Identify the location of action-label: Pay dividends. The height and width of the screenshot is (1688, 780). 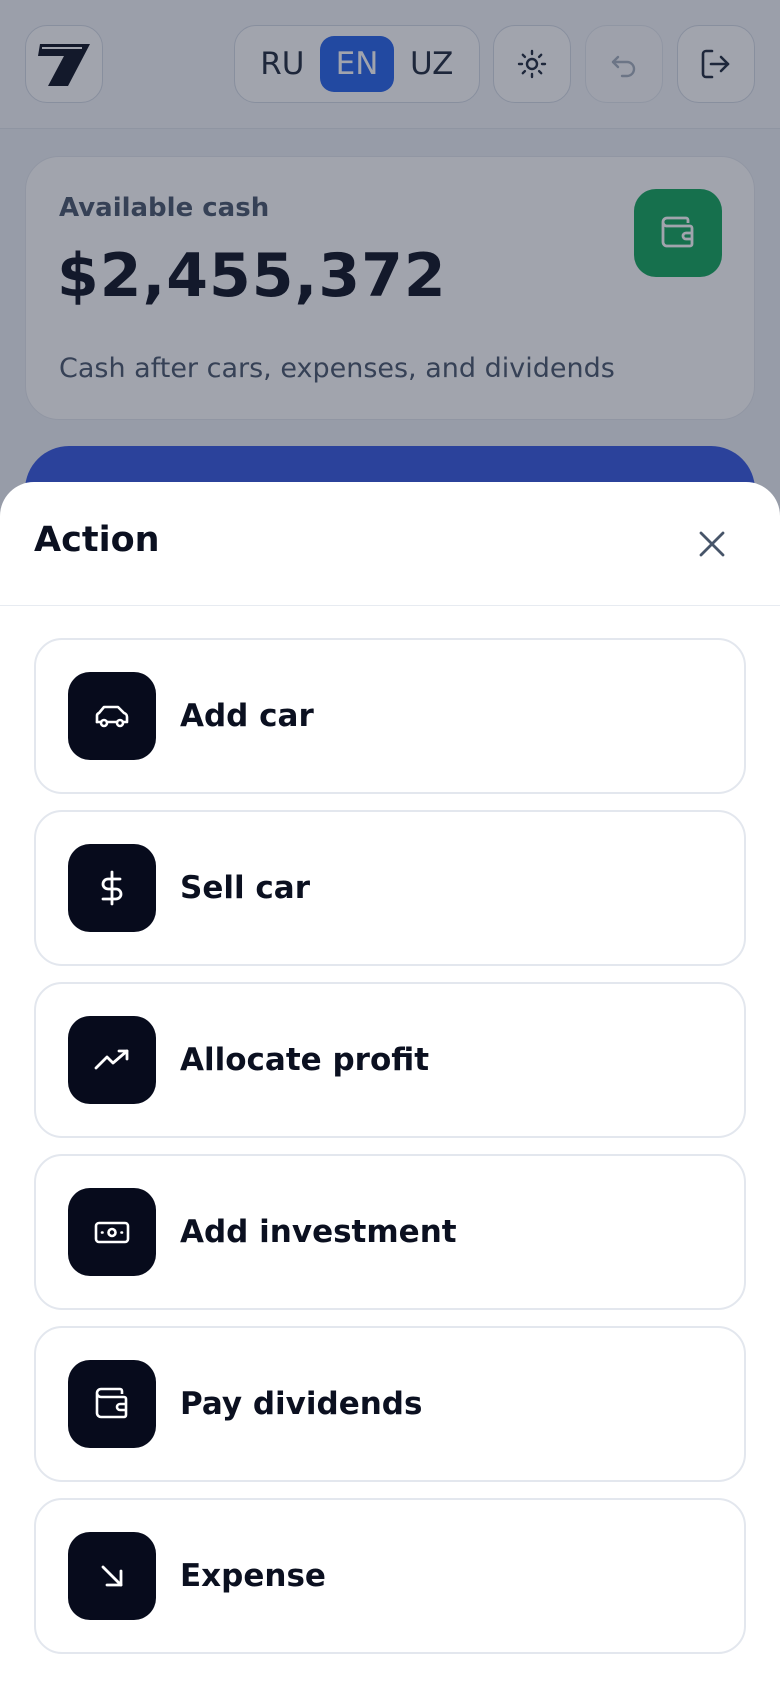
(301, 1404).